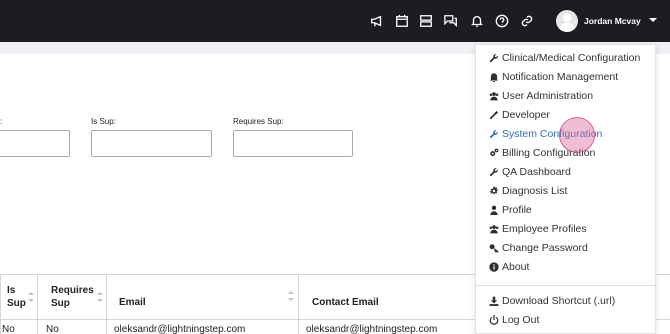 Image resolution: width=670 pixels, height=334 pixels. Describe the element at coordinates (577, 135) in the screenshot. I see `cursor-highlight` at that location.